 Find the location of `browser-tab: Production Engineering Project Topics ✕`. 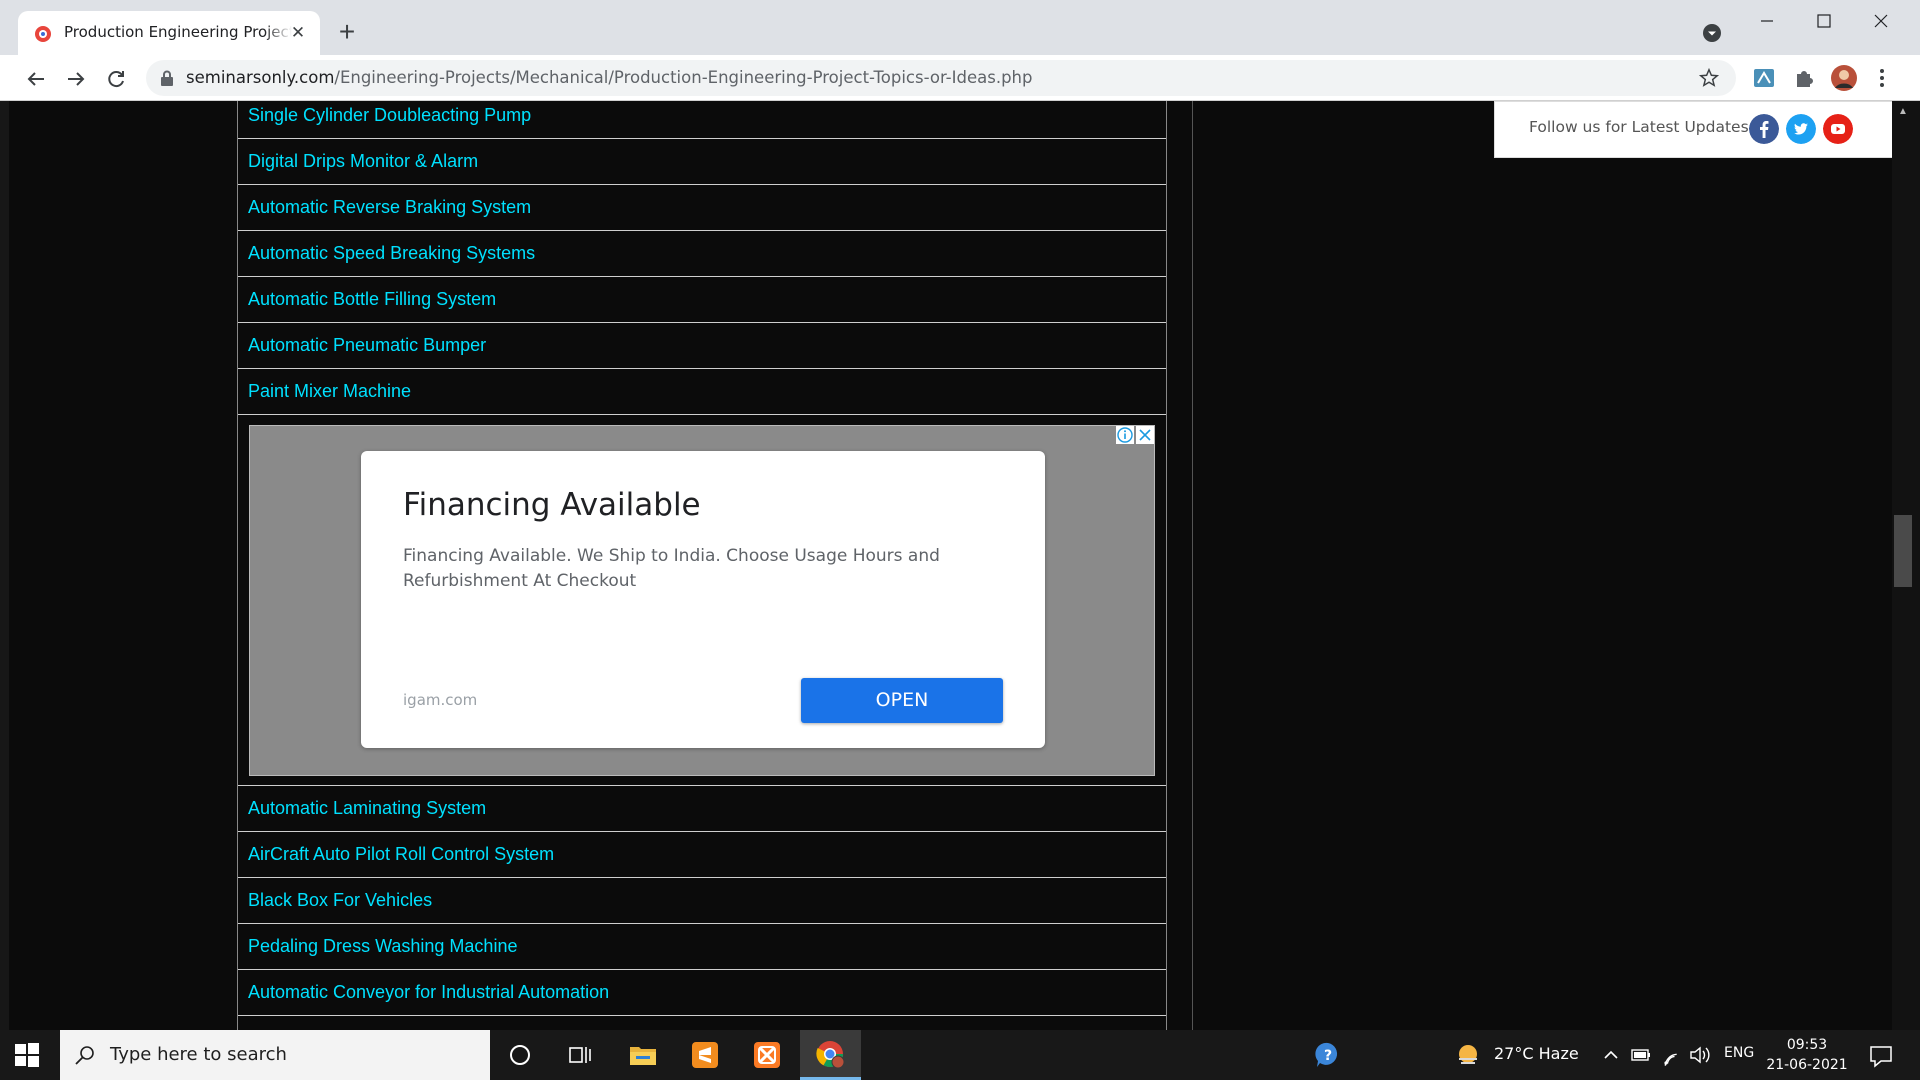

browser-tab: Production Engineering Project Topics ✕ is located at coordinates (169, 33).